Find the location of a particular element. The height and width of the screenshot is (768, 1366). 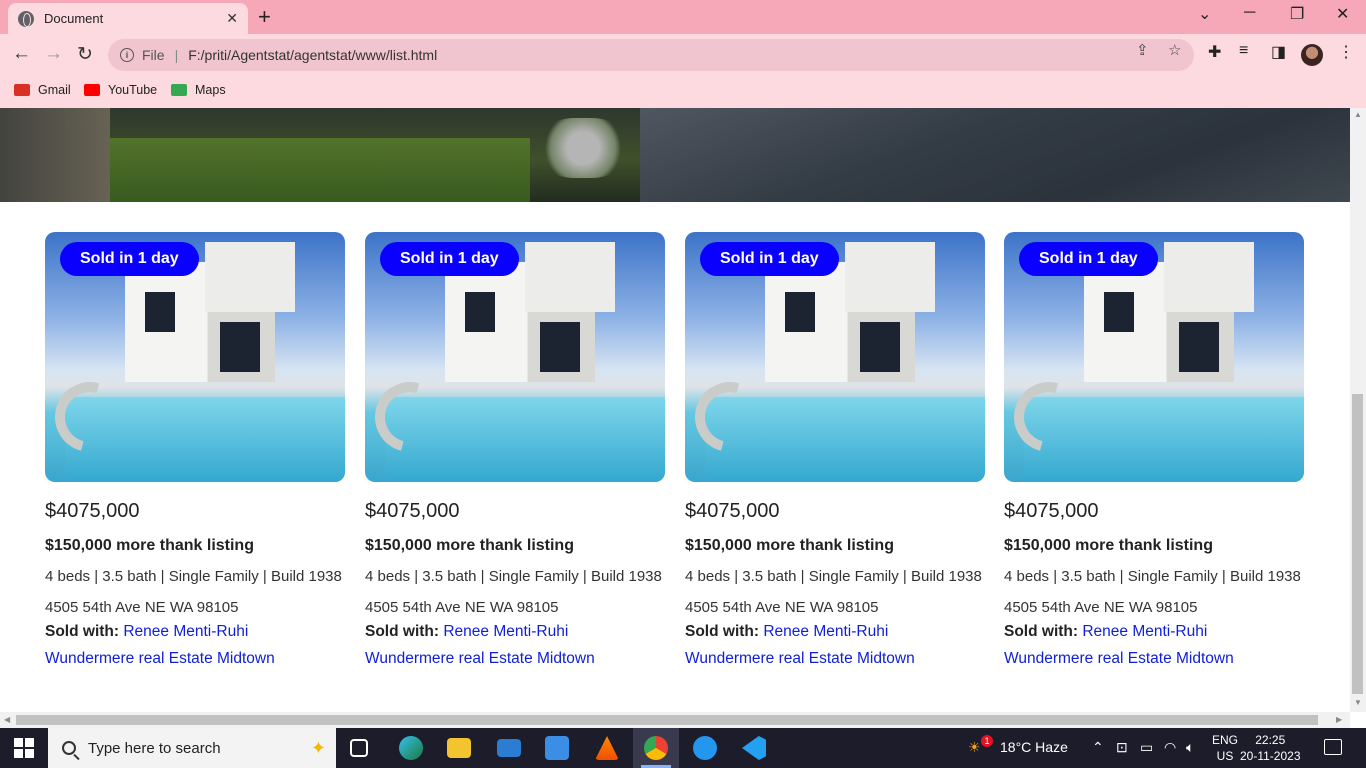

media-queue-icon: ≡ is located at coordinates (1243, 51).